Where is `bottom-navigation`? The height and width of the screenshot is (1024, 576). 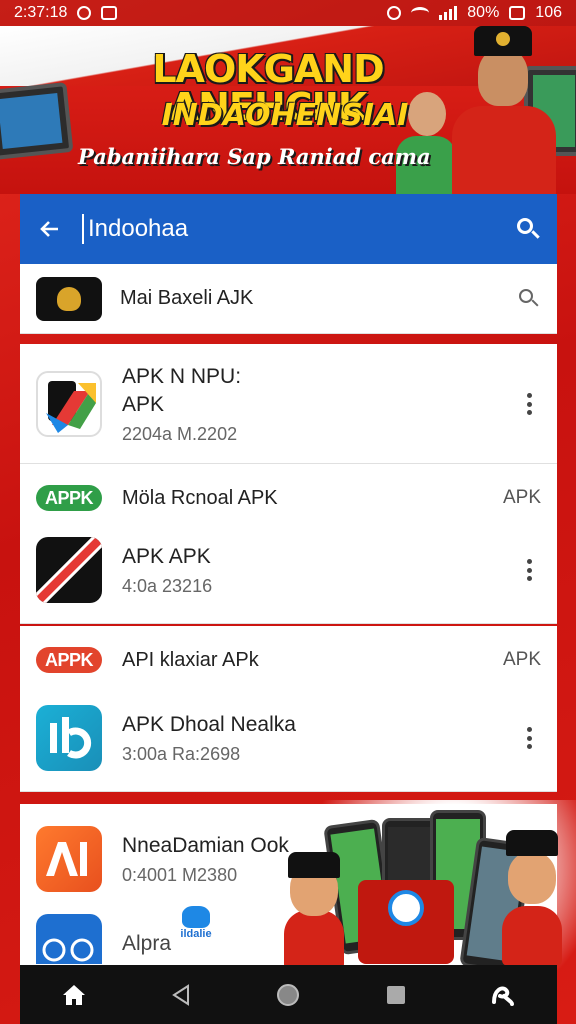
bottom-navigation is located at coordinates (288, 994).